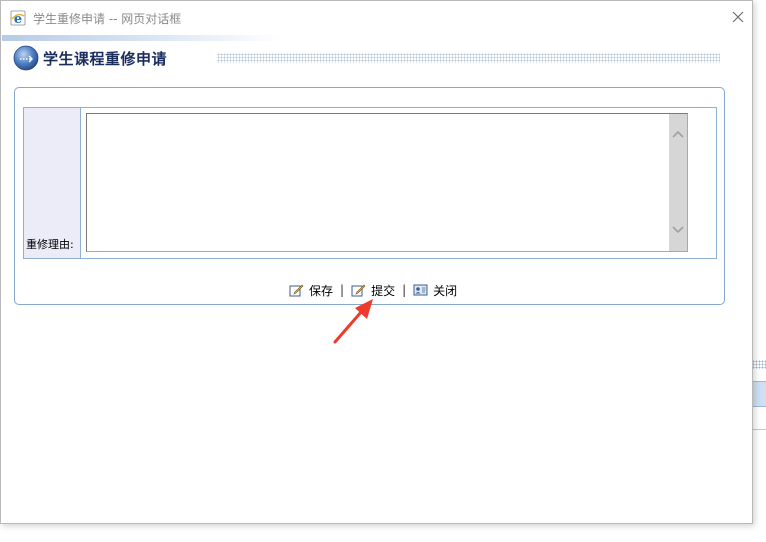 The width and height of the screenshot is (766, 542). I want to click on ie-icon: e, so click(18, 18).